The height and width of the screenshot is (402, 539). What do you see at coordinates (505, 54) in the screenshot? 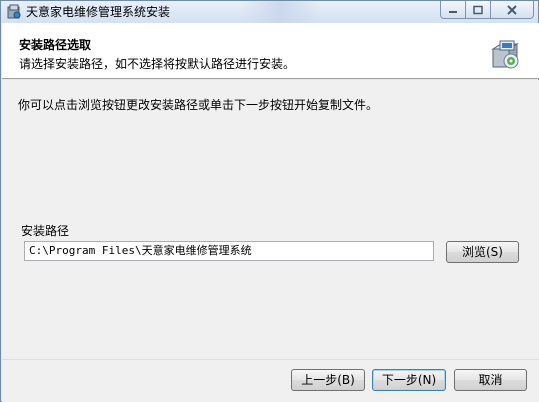
I see `installer-box-icon` at bounding box center [505, 54].